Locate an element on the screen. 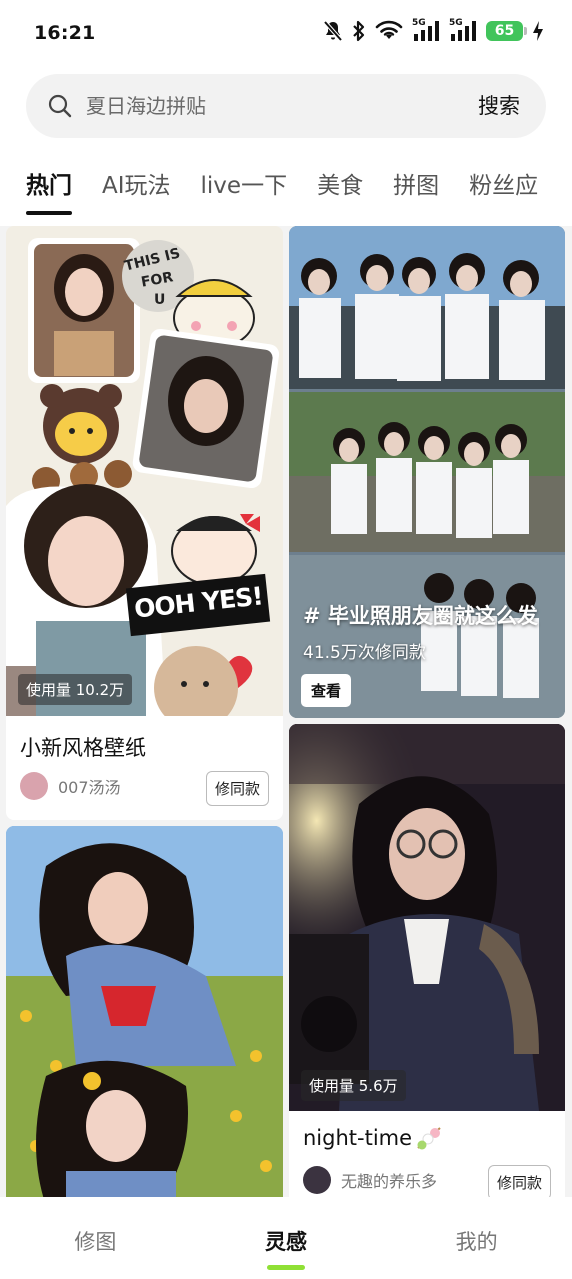 This screenshot has height=1279, width=572. status-icons: 5G 5G 65 is located at coordinates (433, 30).